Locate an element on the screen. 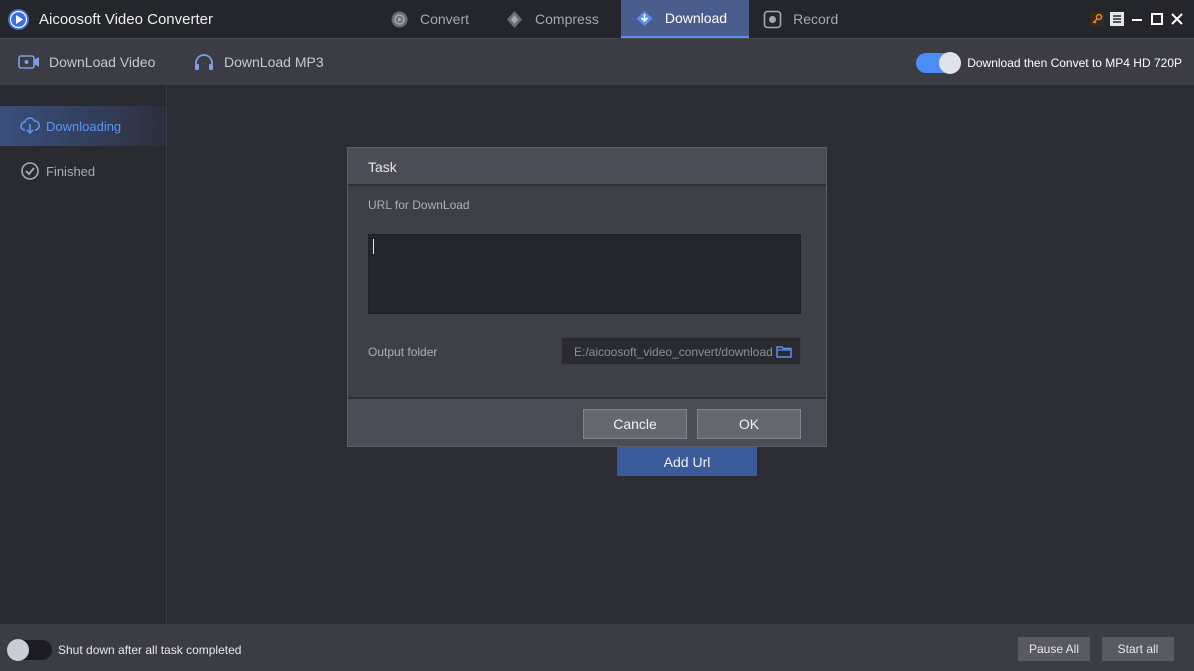  menu-icon is located at coordinates (1117, 19).